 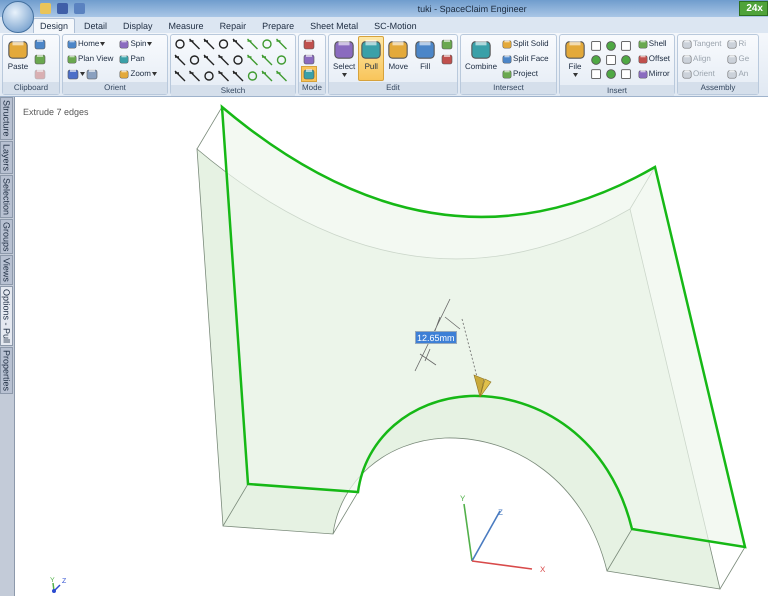 I want to click on ribbon-tab: Sheet Metal, so click(x=334, y=25).